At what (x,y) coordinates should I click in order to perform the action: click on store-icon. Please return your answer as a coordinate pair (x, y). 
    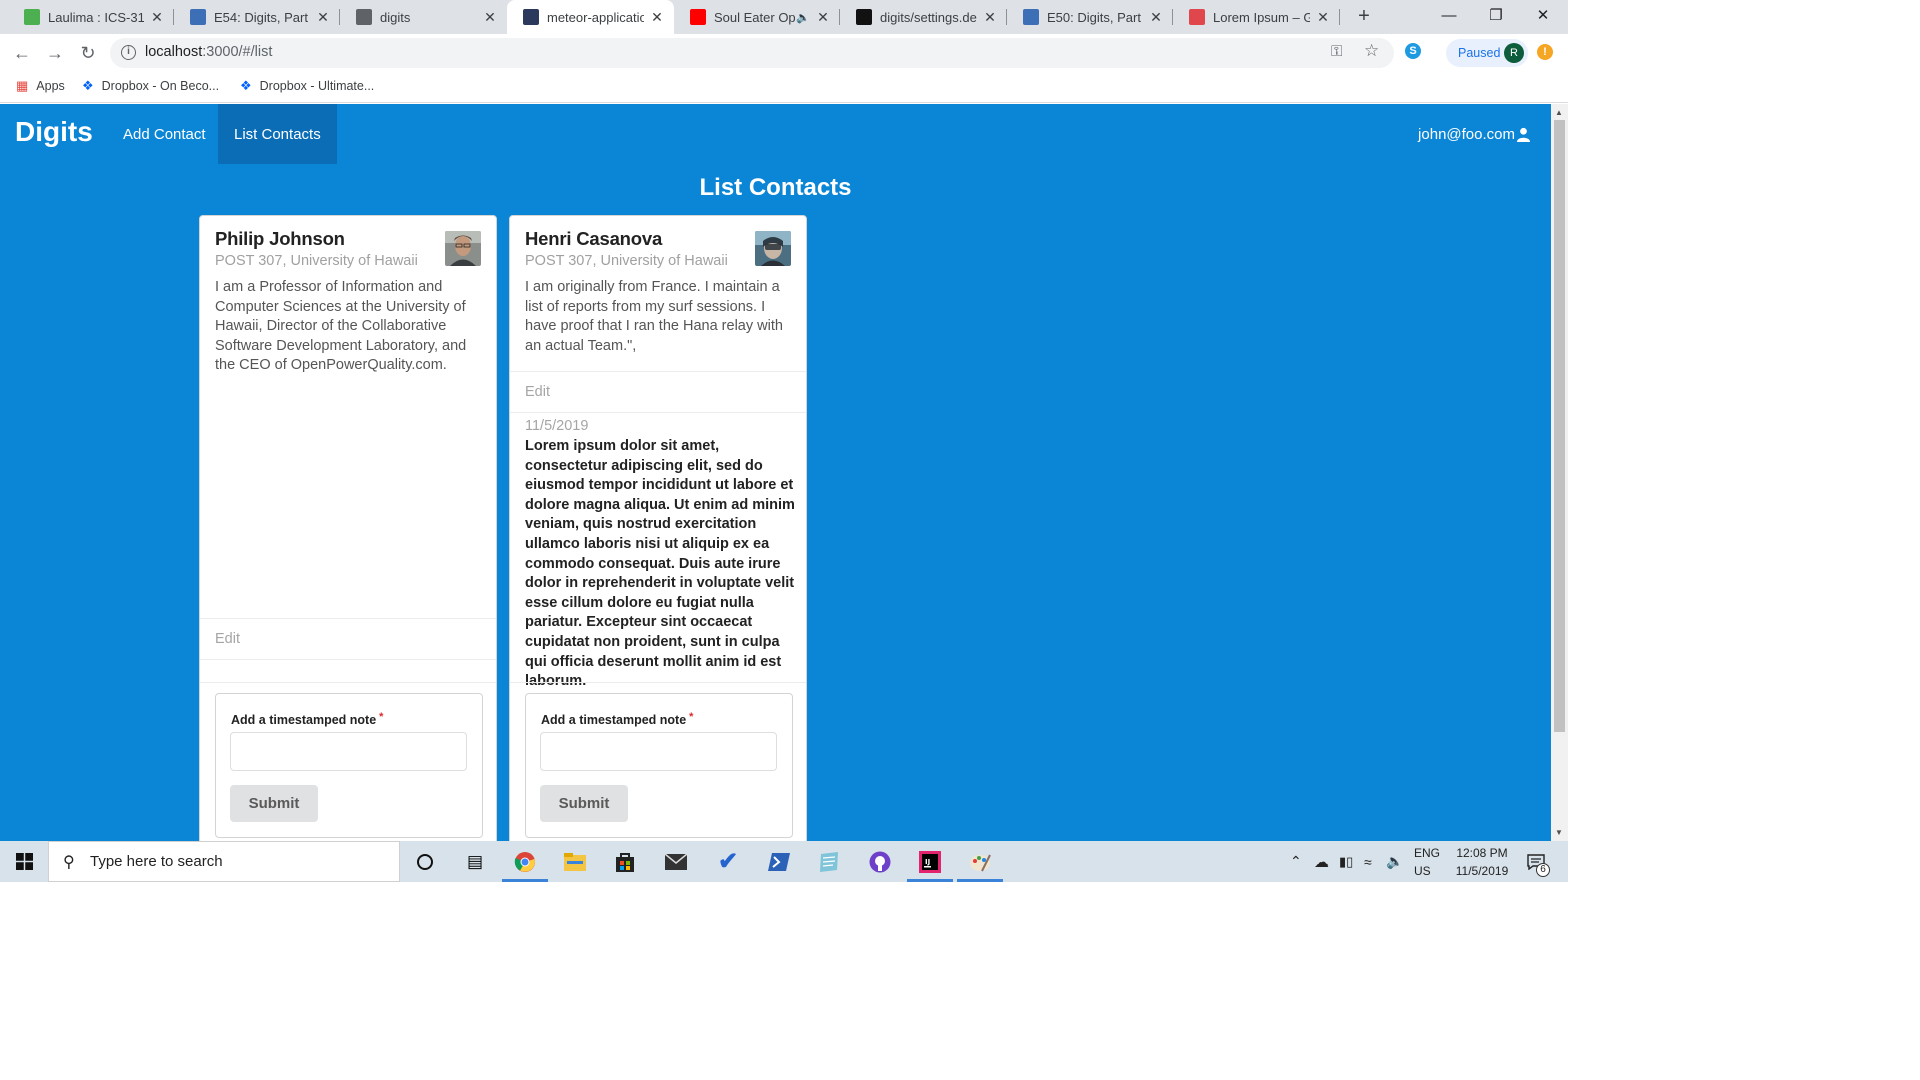
    Looking at the image, I should click on (625, 861).